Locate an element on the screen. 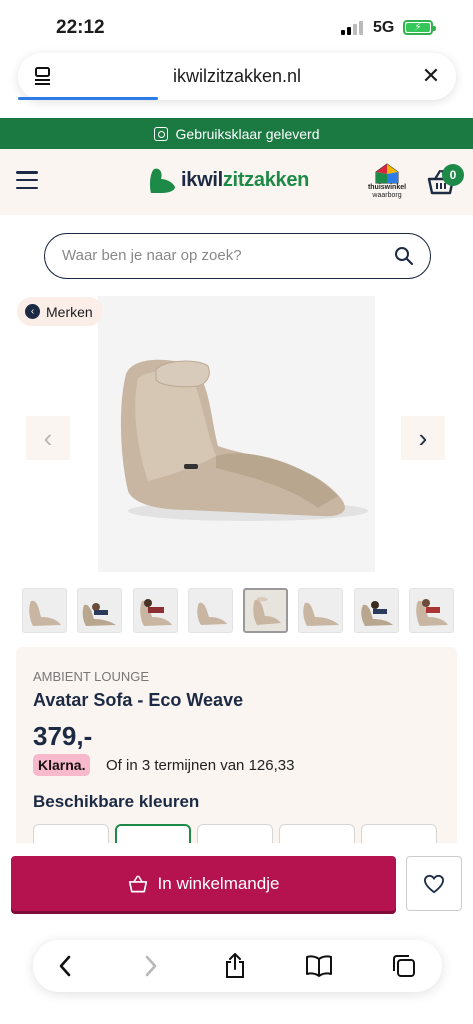 This screenshot has width=473, height=1024. waarborg-label: waarborg is located at coordinates (387, 195).